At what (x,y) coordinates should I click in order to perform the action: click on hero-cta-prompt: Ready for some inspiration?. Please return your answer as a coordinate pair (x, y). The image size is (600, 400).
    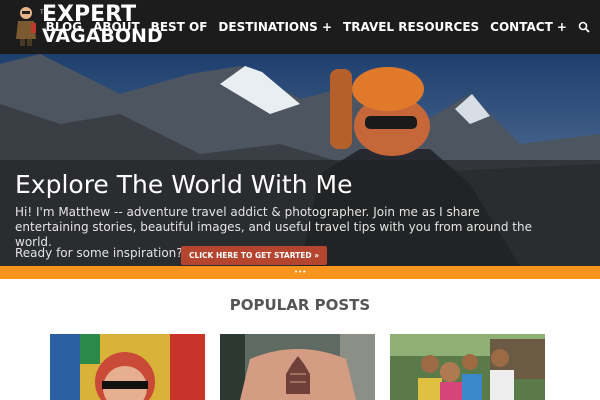
    Looking at the image, I should click on (99, 253).